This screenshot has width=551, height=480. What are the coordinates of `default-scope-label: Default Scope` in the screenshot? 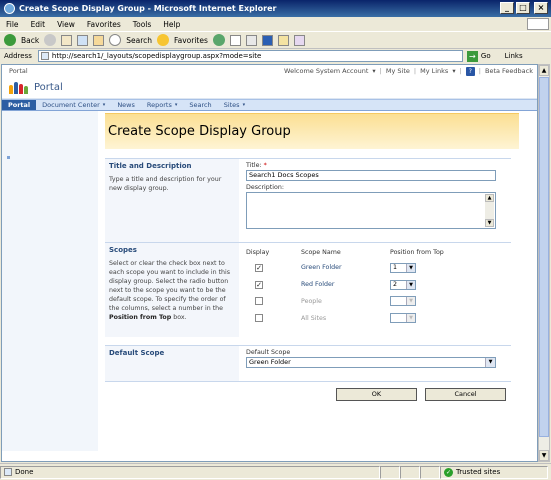 It's located at (268, 352).